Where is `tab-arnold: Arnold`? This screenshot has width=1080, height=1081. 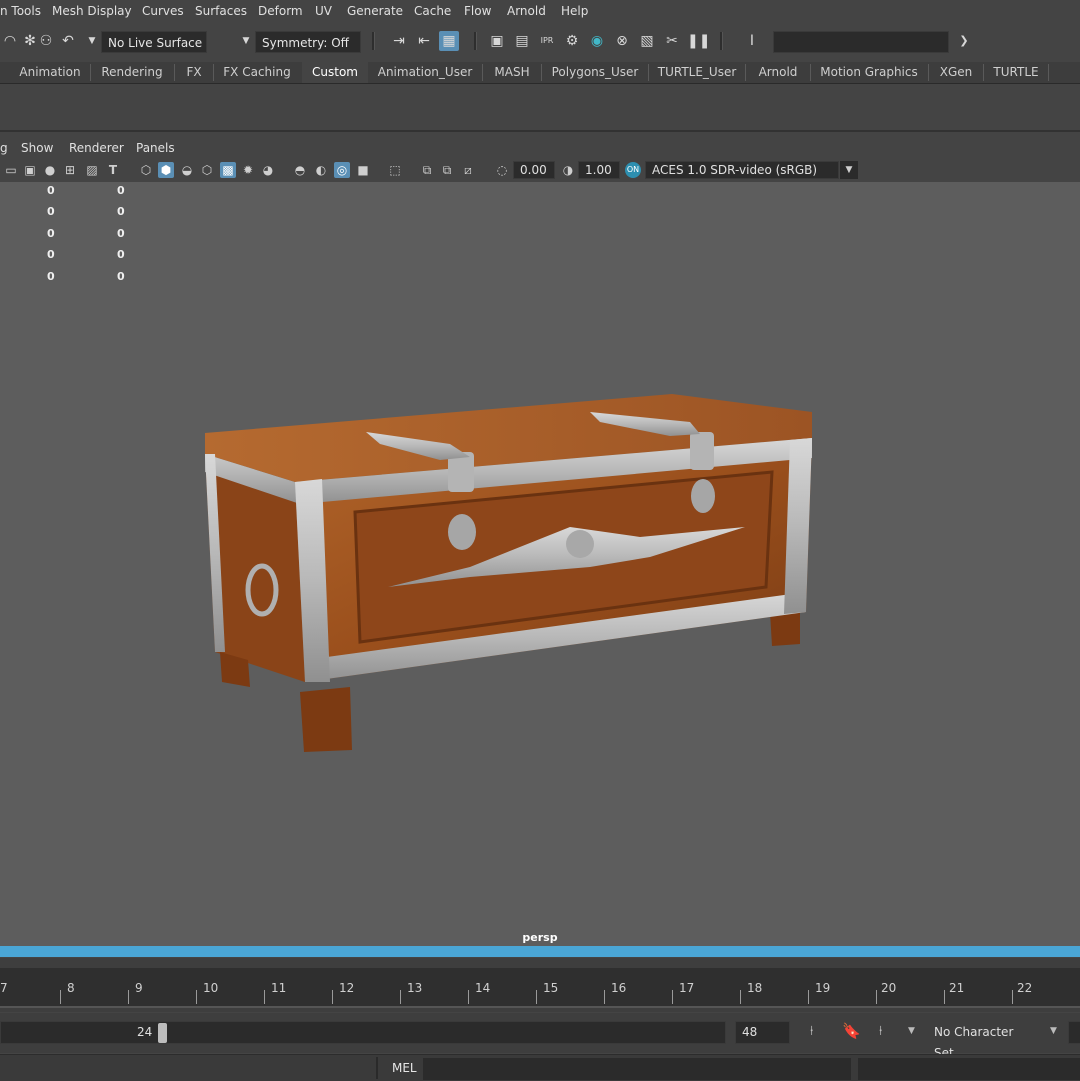
tab-arnold: Arnold is located at coordinates (778, 72).